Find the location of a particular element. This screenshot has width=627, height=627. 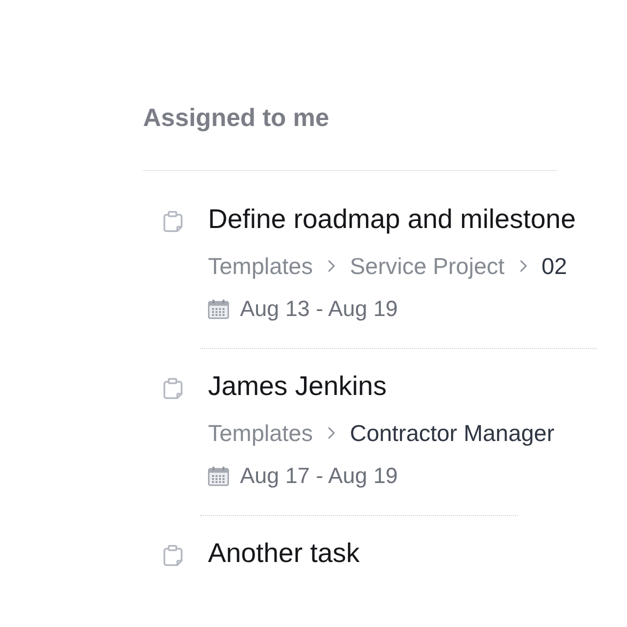

task-title: Define roadmap and milestone is located at coordinates (392, 219).